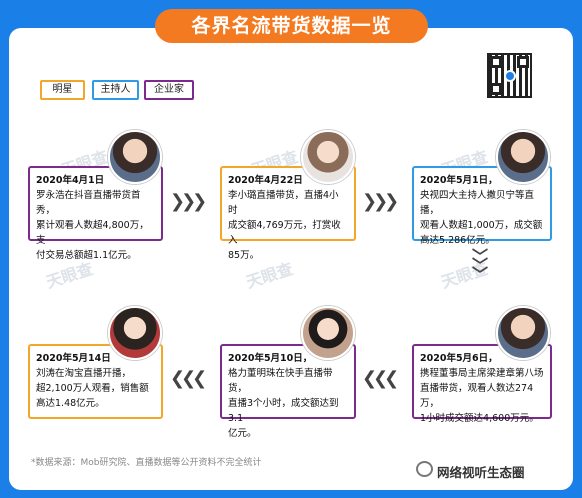 This screenshot has height=498, width=582. Describe the element at coordinates (62, 90) in the screenshot. I see `legend-star: 明星` at that location.